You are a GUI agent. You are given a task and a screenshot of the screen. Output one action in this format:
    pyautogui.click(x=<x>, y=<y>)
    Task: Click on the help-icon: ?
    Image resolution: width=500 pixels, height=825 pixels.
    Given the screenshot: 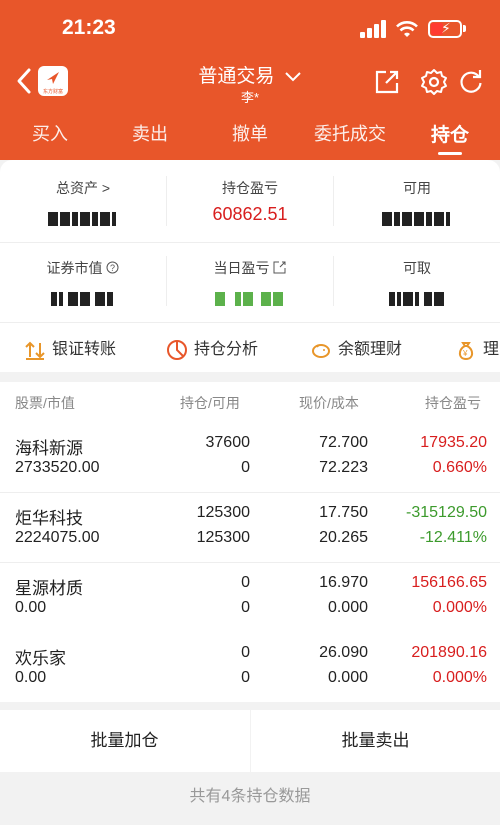 What is the action you would take?
    pyautogui.click(x=112, y=267)
    